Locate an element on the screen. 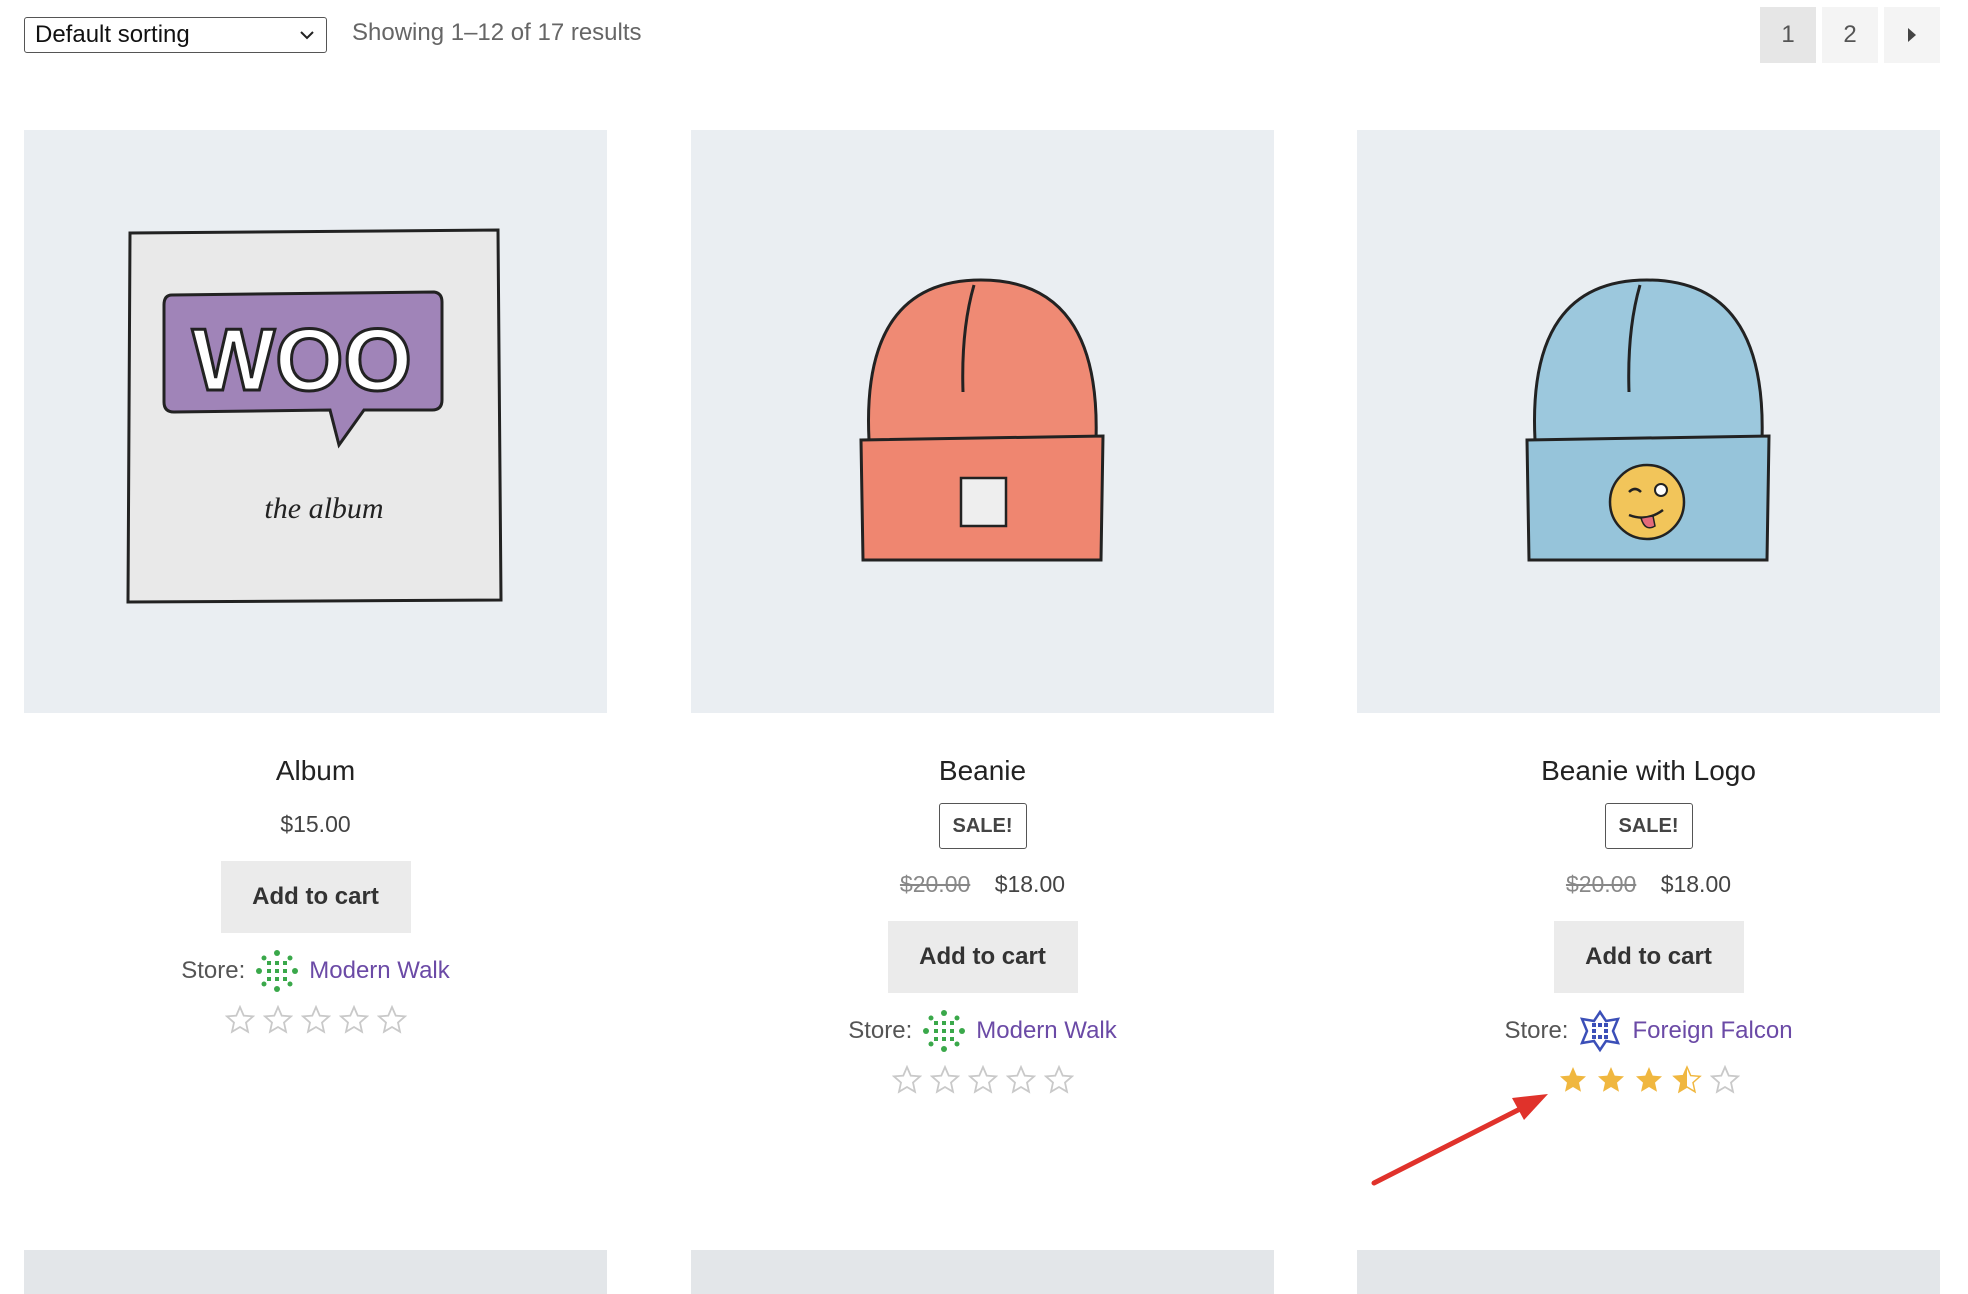 This screenshot has width=1968, height=1294. product-title: Album is located at coordinates (315, 771).